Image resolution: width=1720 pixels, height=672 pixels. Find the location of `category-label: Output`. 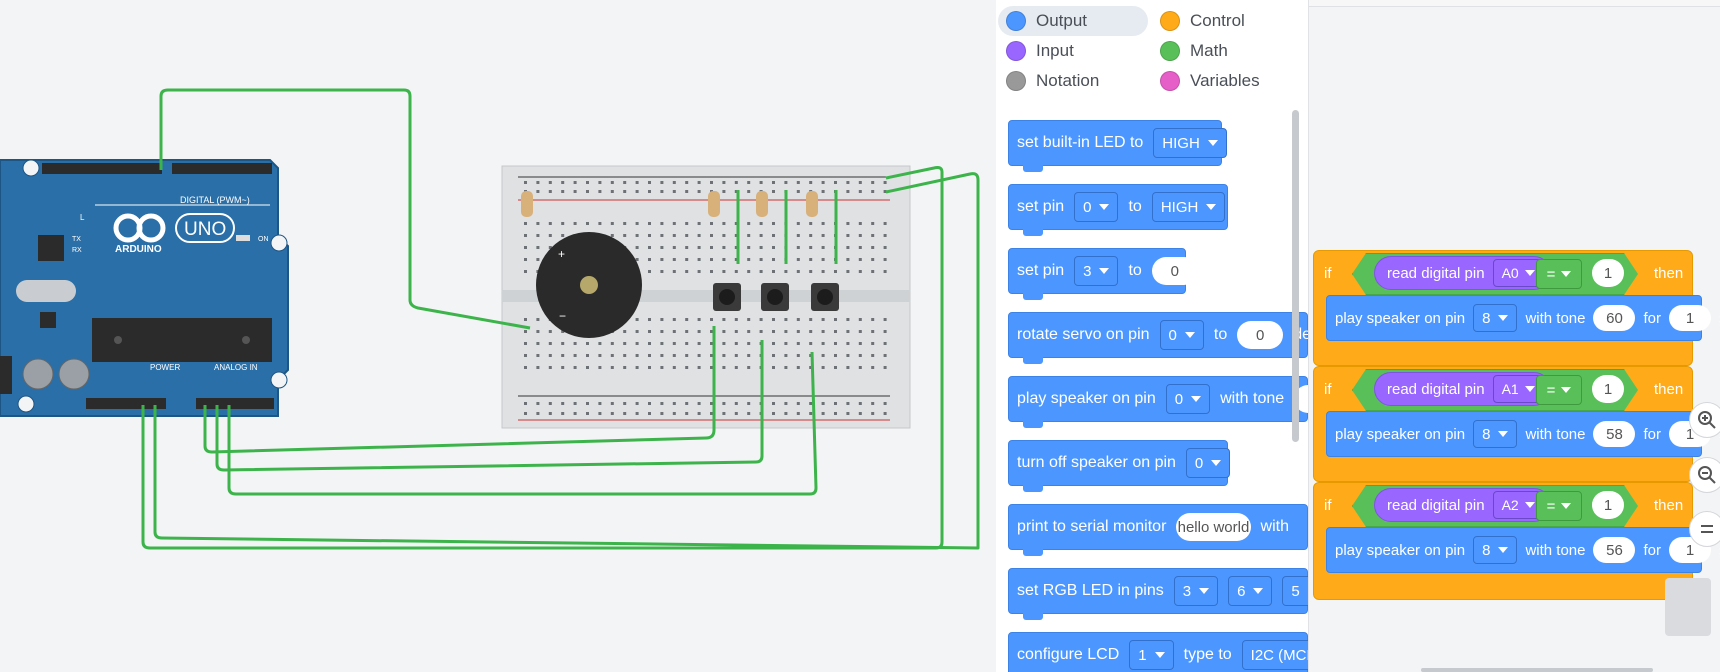

category-label: Output is located at coordinates (1062, 20).